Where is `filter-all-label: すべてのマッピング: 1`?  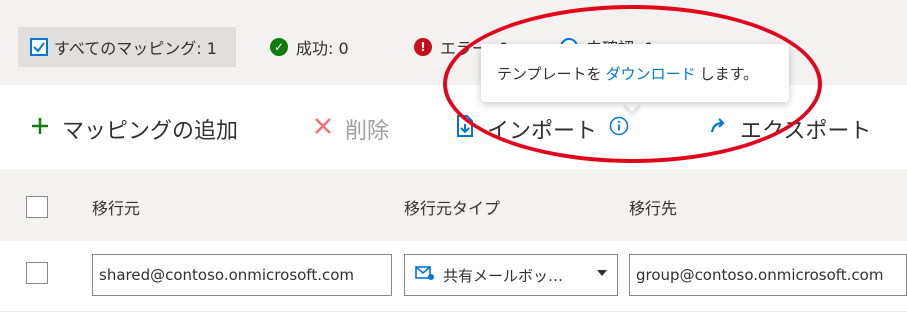 filter-all-label: すべてのマッピング: 1 is located at coordinates (135, 48).